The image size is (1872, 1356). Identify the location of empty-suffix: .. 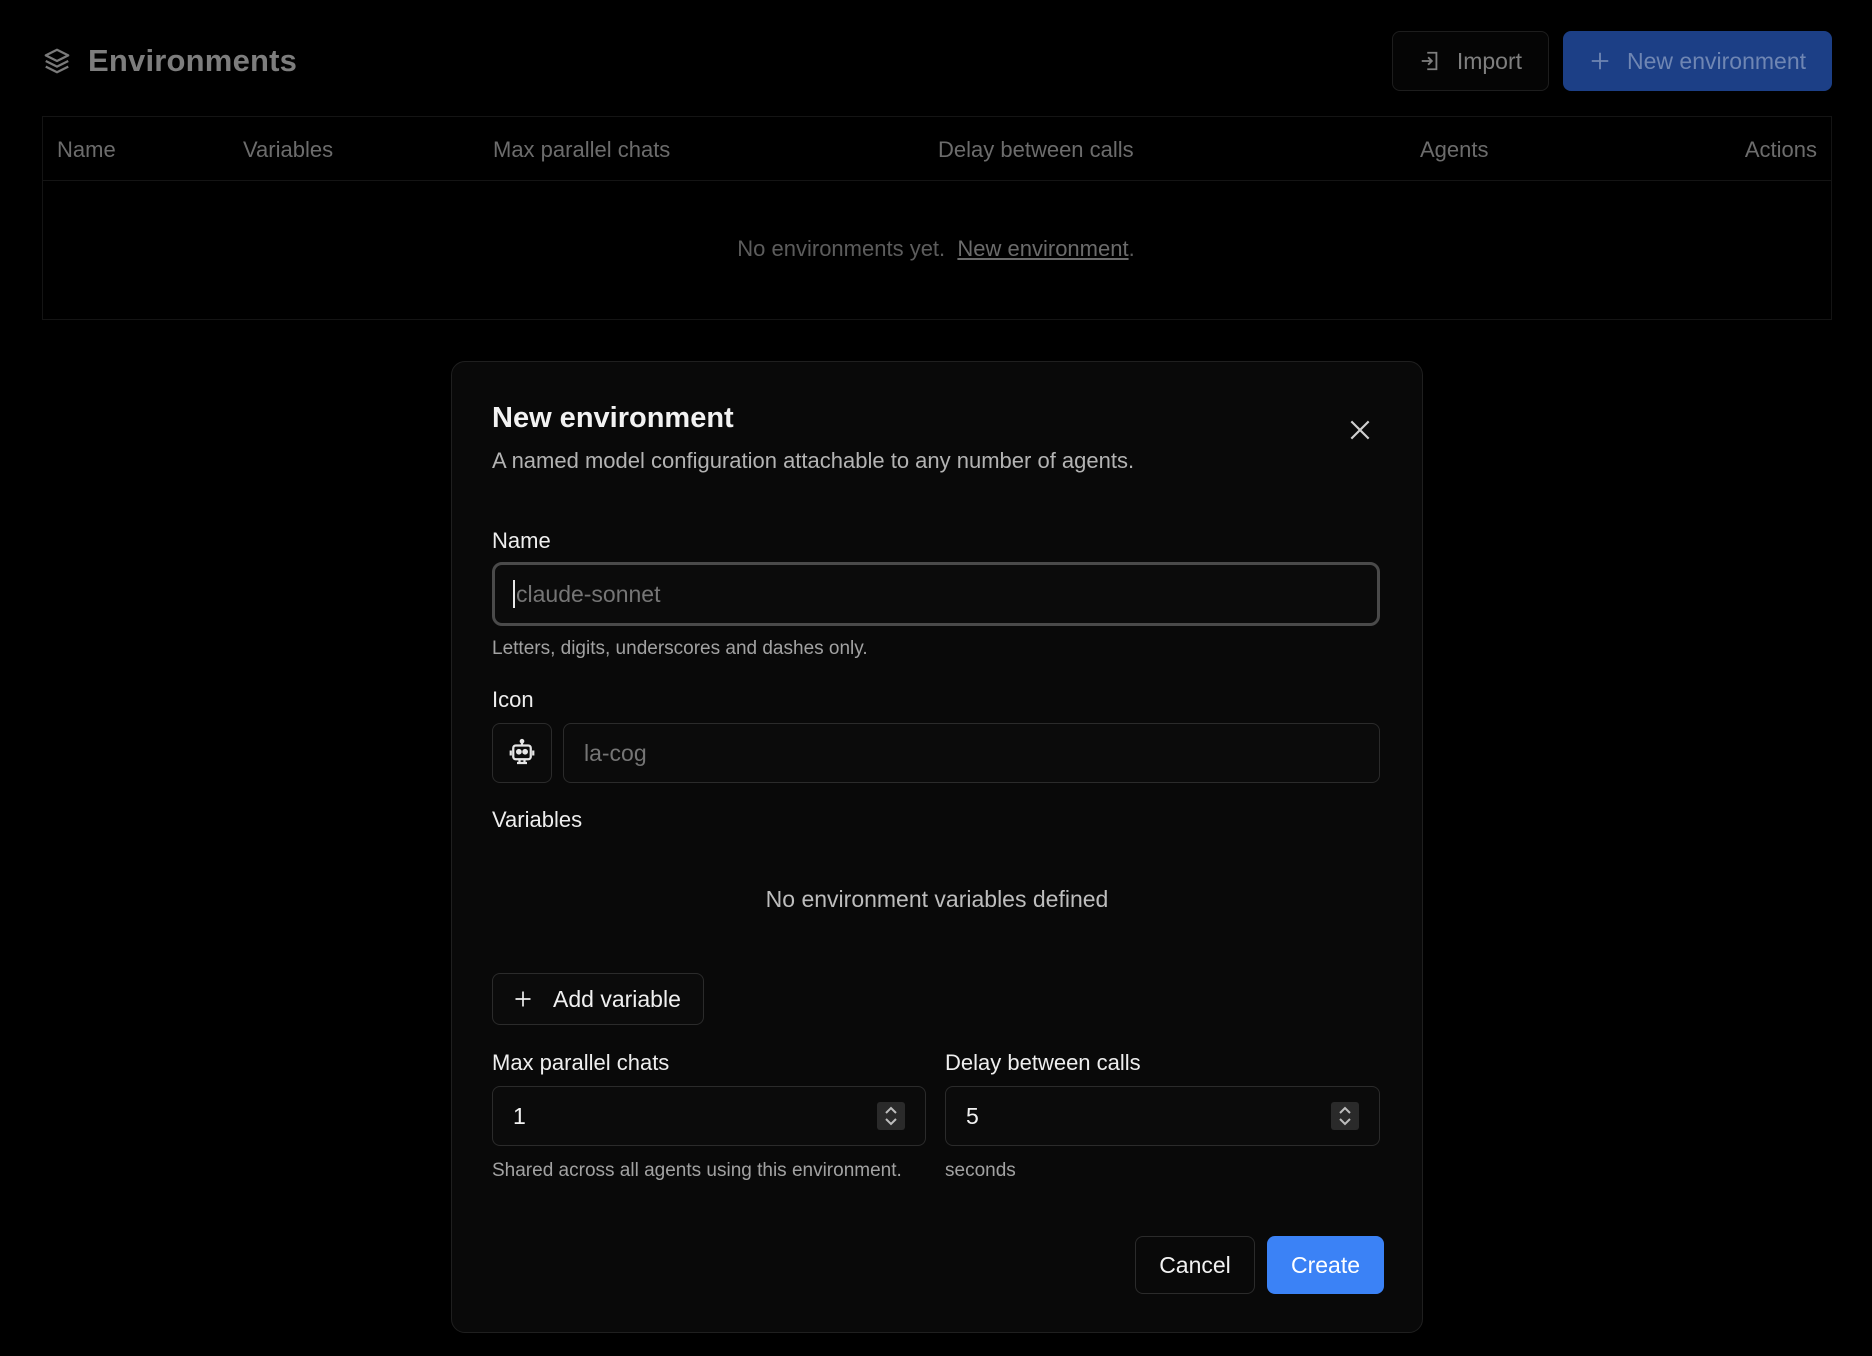
(1131, 248).